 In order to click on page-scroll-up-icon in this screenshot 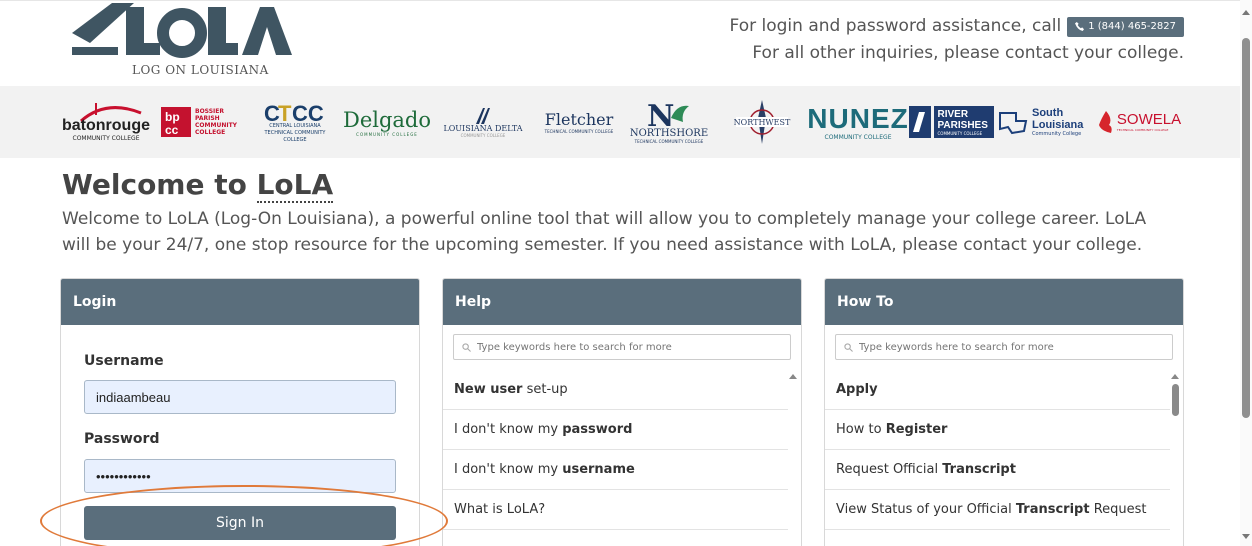, I will do `click(1246, 12)`.